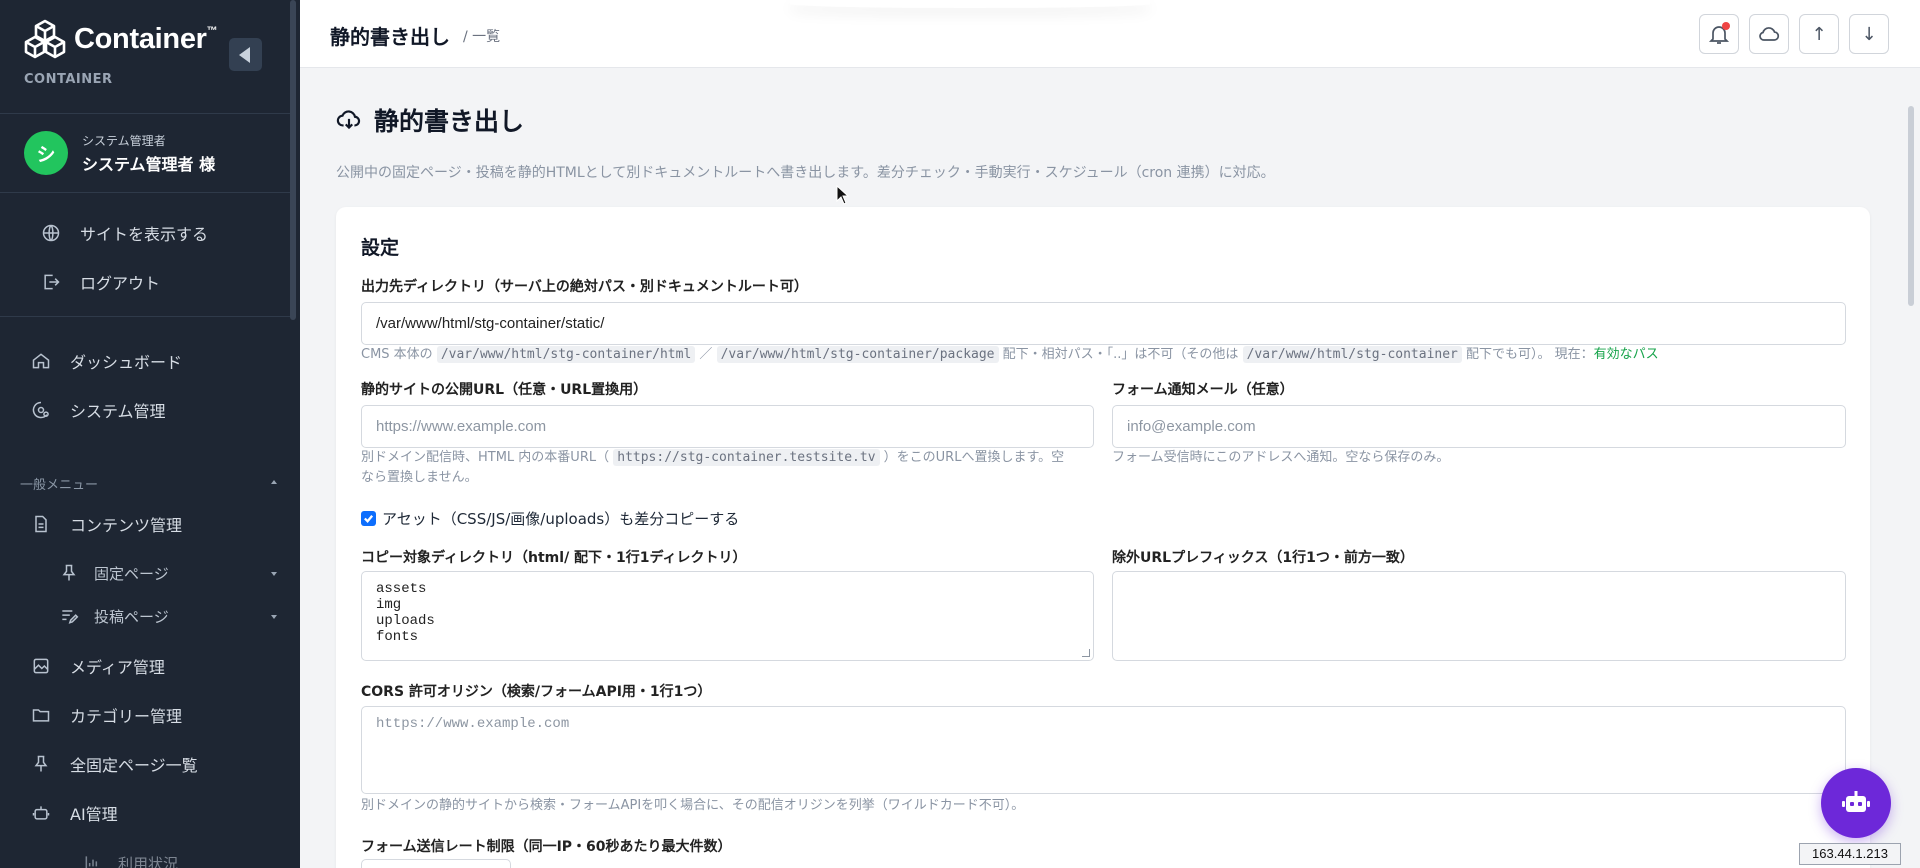 The height and width of the screenshot is (868, 1920). Describe the element at coordinates (69, 616) in the screenshot. I see `edit-list-icon` at that location.